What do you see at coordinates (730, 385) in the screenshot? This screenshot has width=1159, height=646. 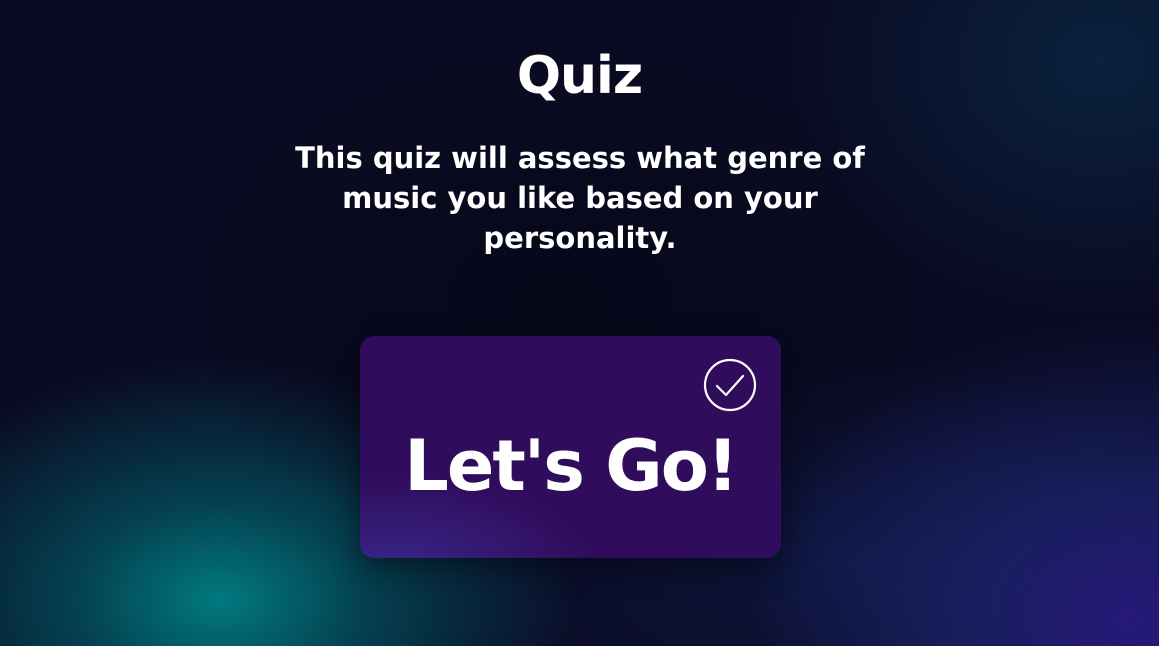 I see `check-circle-icon` at bounding box center [730, 385].